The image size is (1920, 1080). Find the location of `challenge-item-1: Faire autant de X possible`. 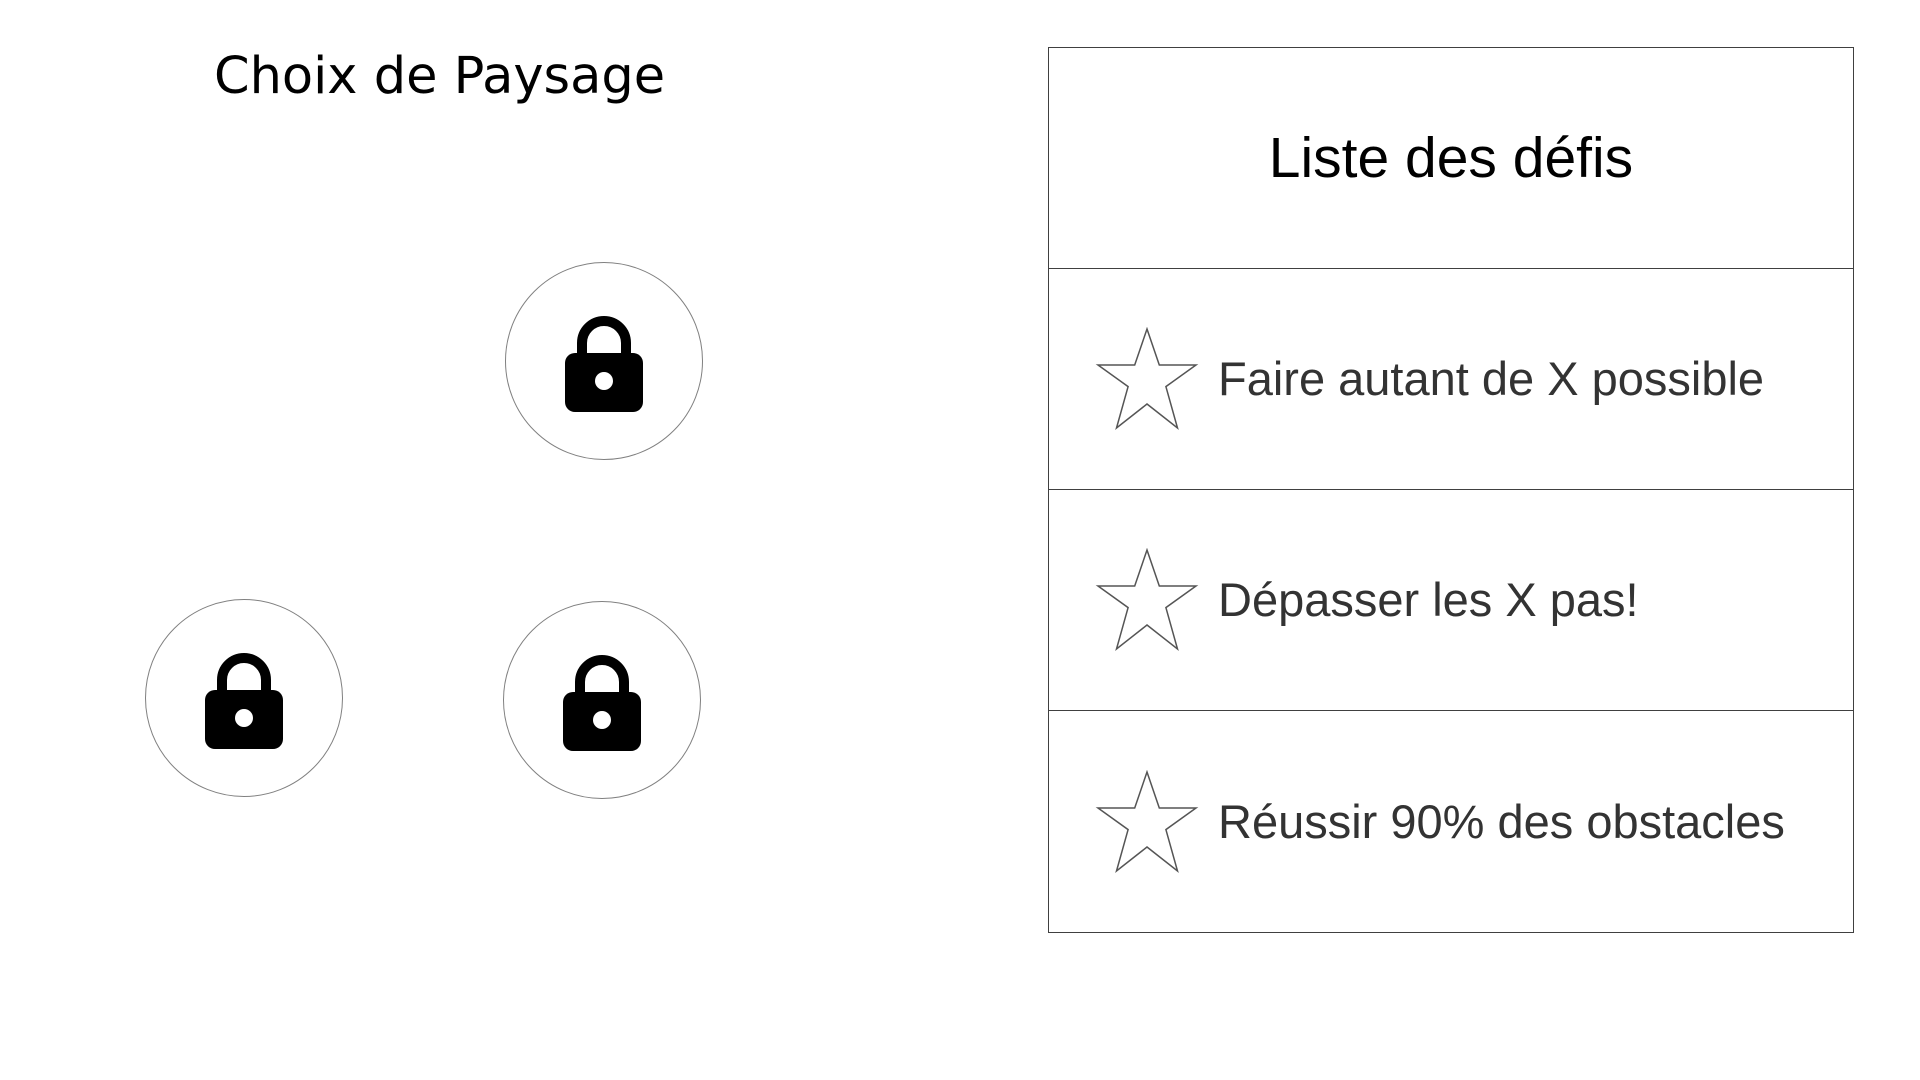

challenge-item-1: Faire autant de X possible is located at coordinates (1451, 379).